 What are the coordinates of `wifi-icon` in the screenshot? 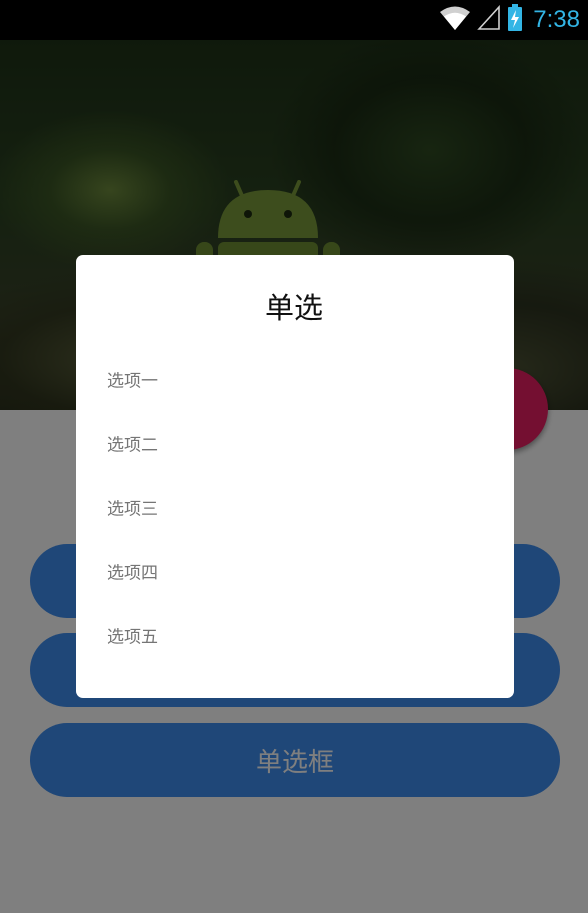 It's located at (455, 20).